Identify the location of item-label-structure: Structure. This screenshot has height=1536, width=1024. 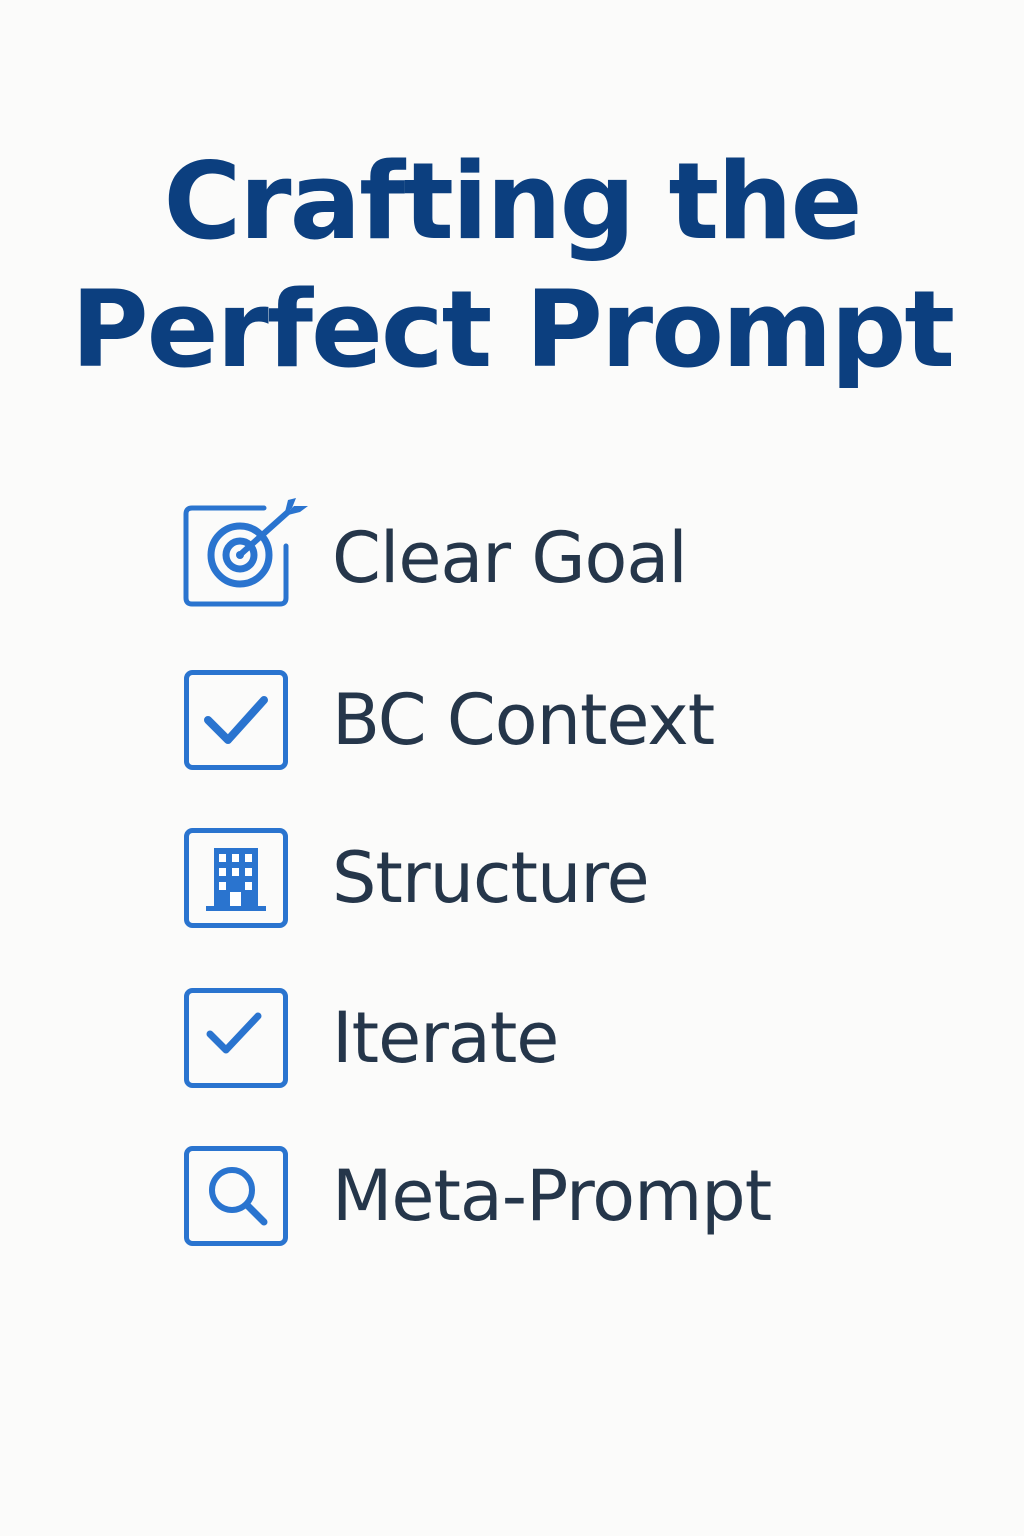
(491, 878).